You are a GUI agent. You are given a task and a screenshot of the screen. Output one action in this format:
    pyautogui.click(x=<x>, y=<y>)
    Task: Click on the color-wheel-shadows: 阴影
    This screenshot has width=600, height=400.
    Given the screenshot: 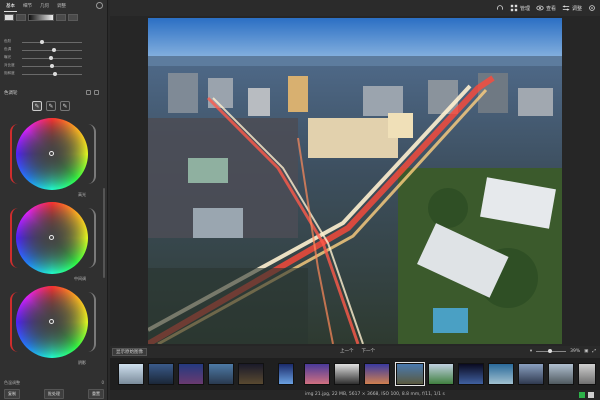 What is the action you would take?
    pyautogui.click(x=53, y=325)
    